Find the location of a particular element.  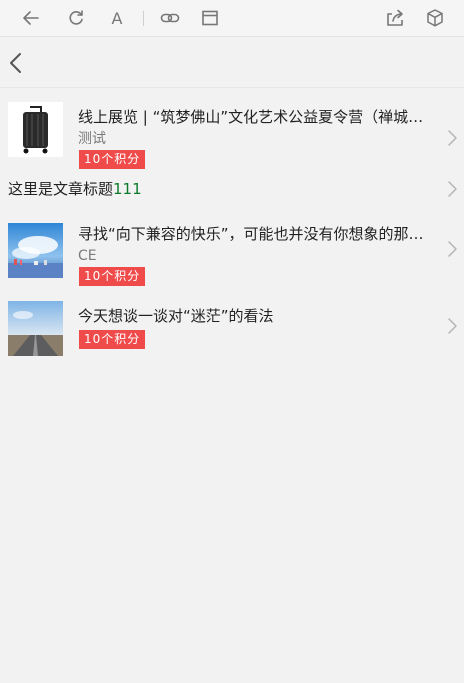

list-item: 寻找“向下兼容的快乐”，可能也并没有你想象的那么难 CE 10个积分 is located at coordinates (232, 250).